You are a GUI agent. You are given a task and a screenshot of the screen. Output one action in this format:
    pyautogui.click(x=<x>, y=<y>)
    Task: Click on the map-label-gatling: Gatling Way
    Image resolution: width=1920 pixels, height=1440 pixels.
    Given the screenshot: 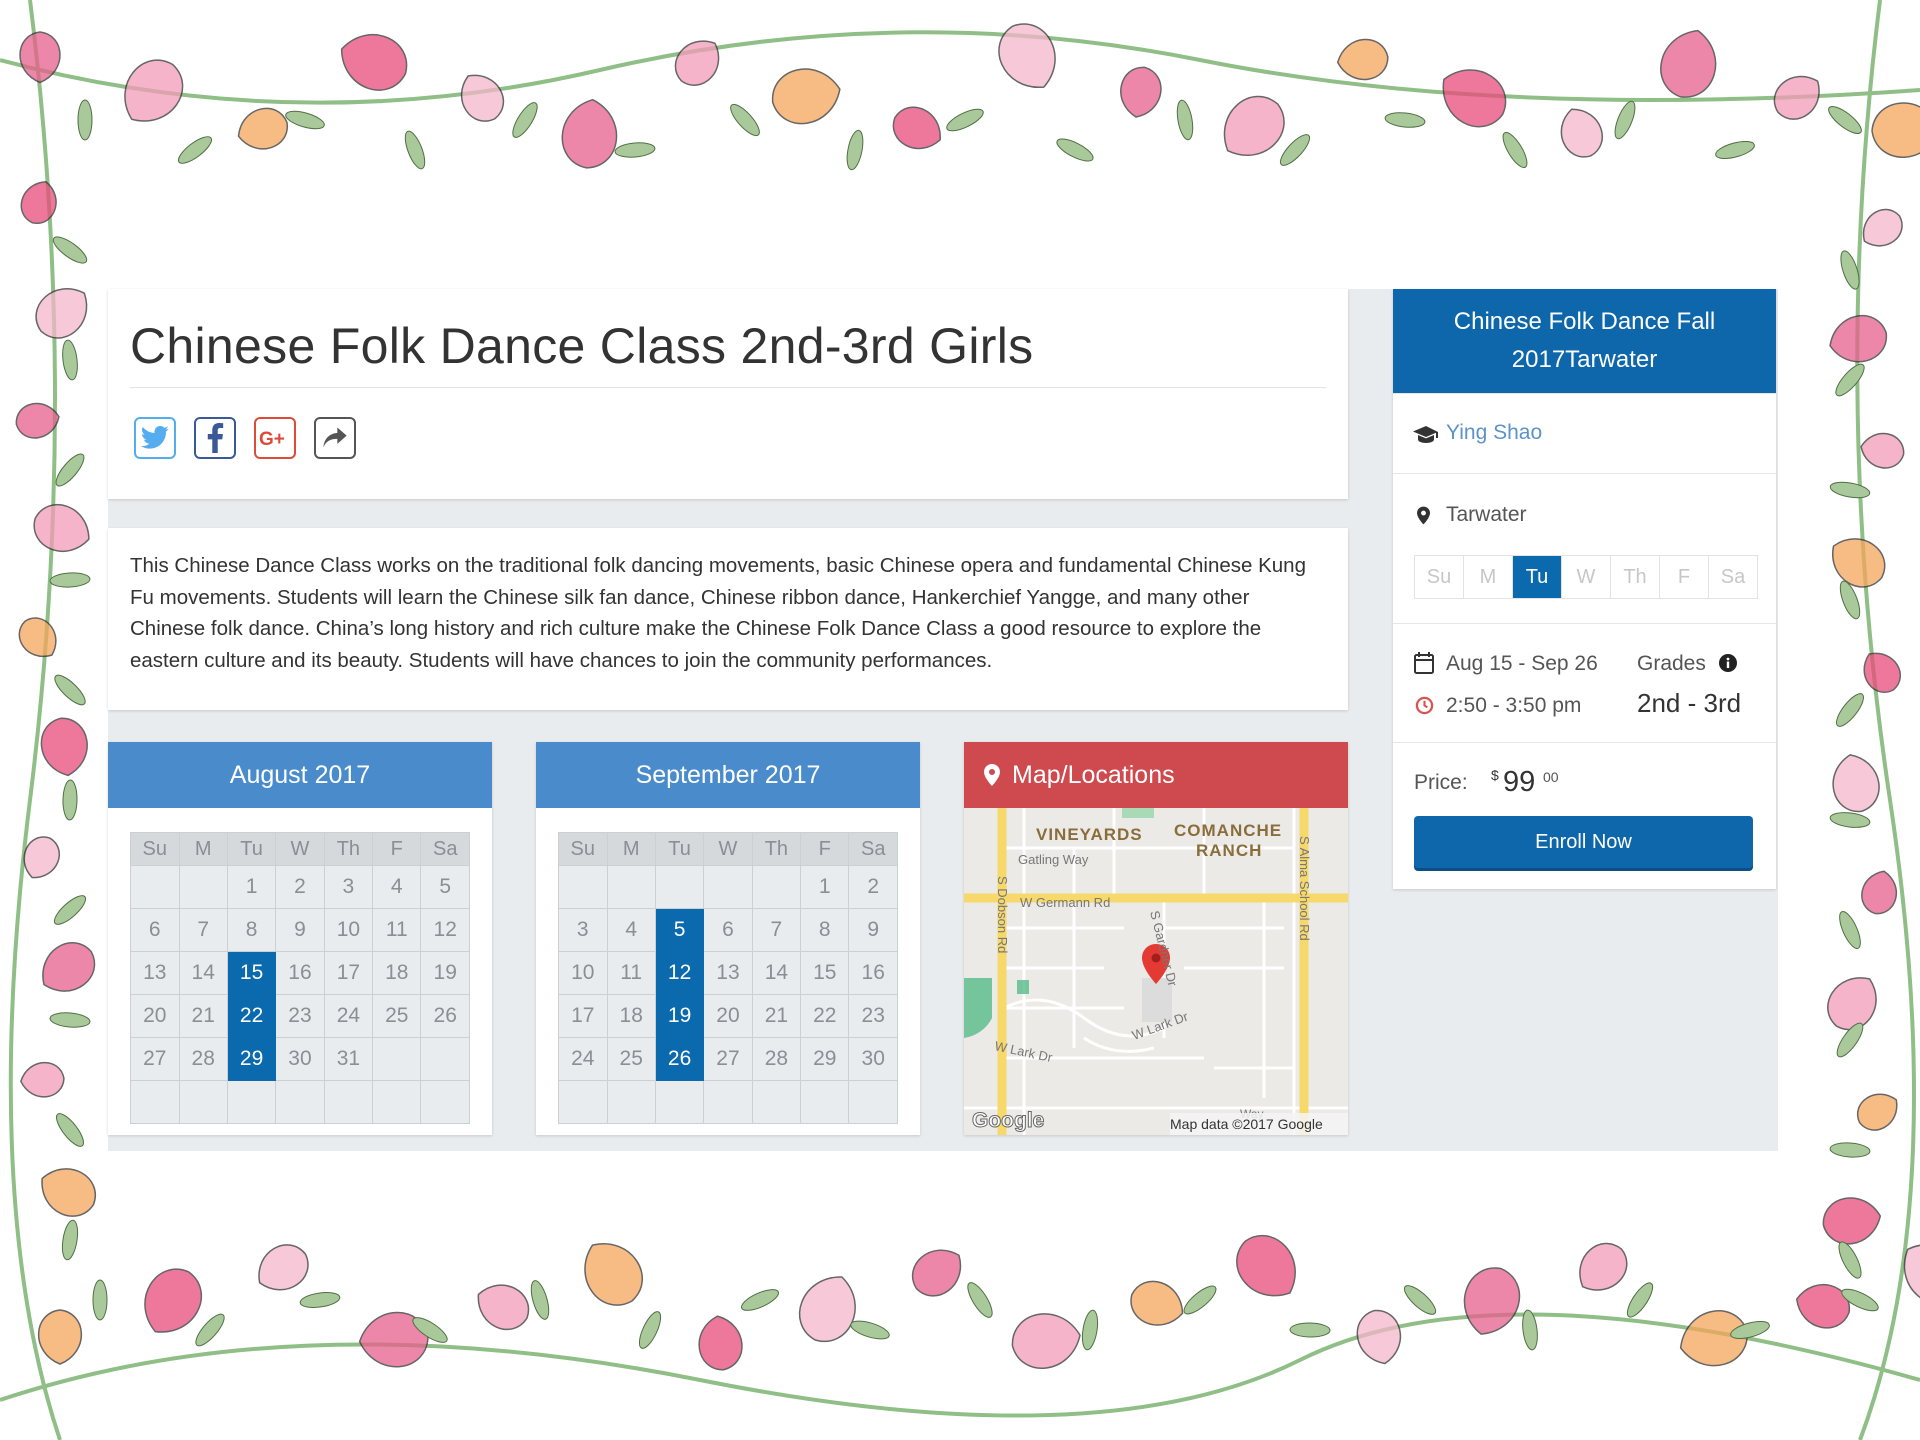 What is the action you would take?
    pyautogui.click(x=1053, y=859)
    